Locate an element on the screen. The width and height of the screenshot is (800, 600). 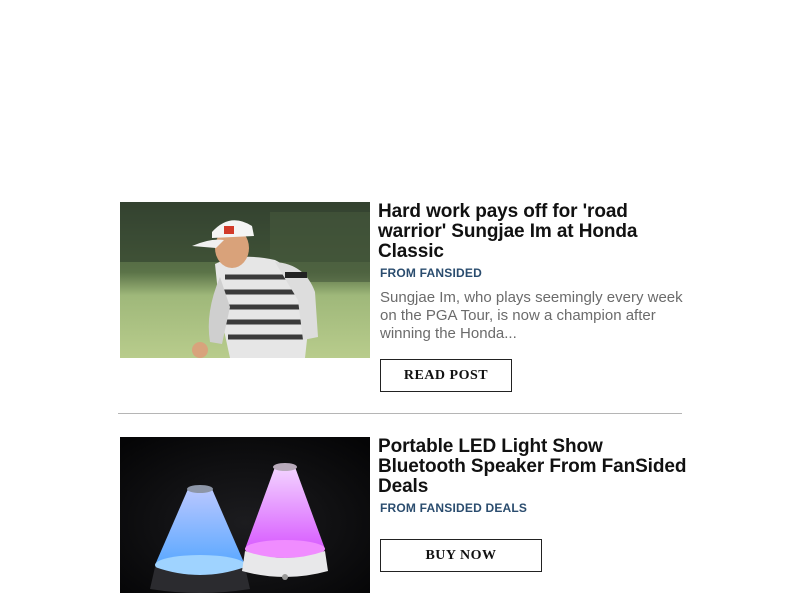
source-label: FROM FANSIDED DEALS is located at coordinates (454, 508).